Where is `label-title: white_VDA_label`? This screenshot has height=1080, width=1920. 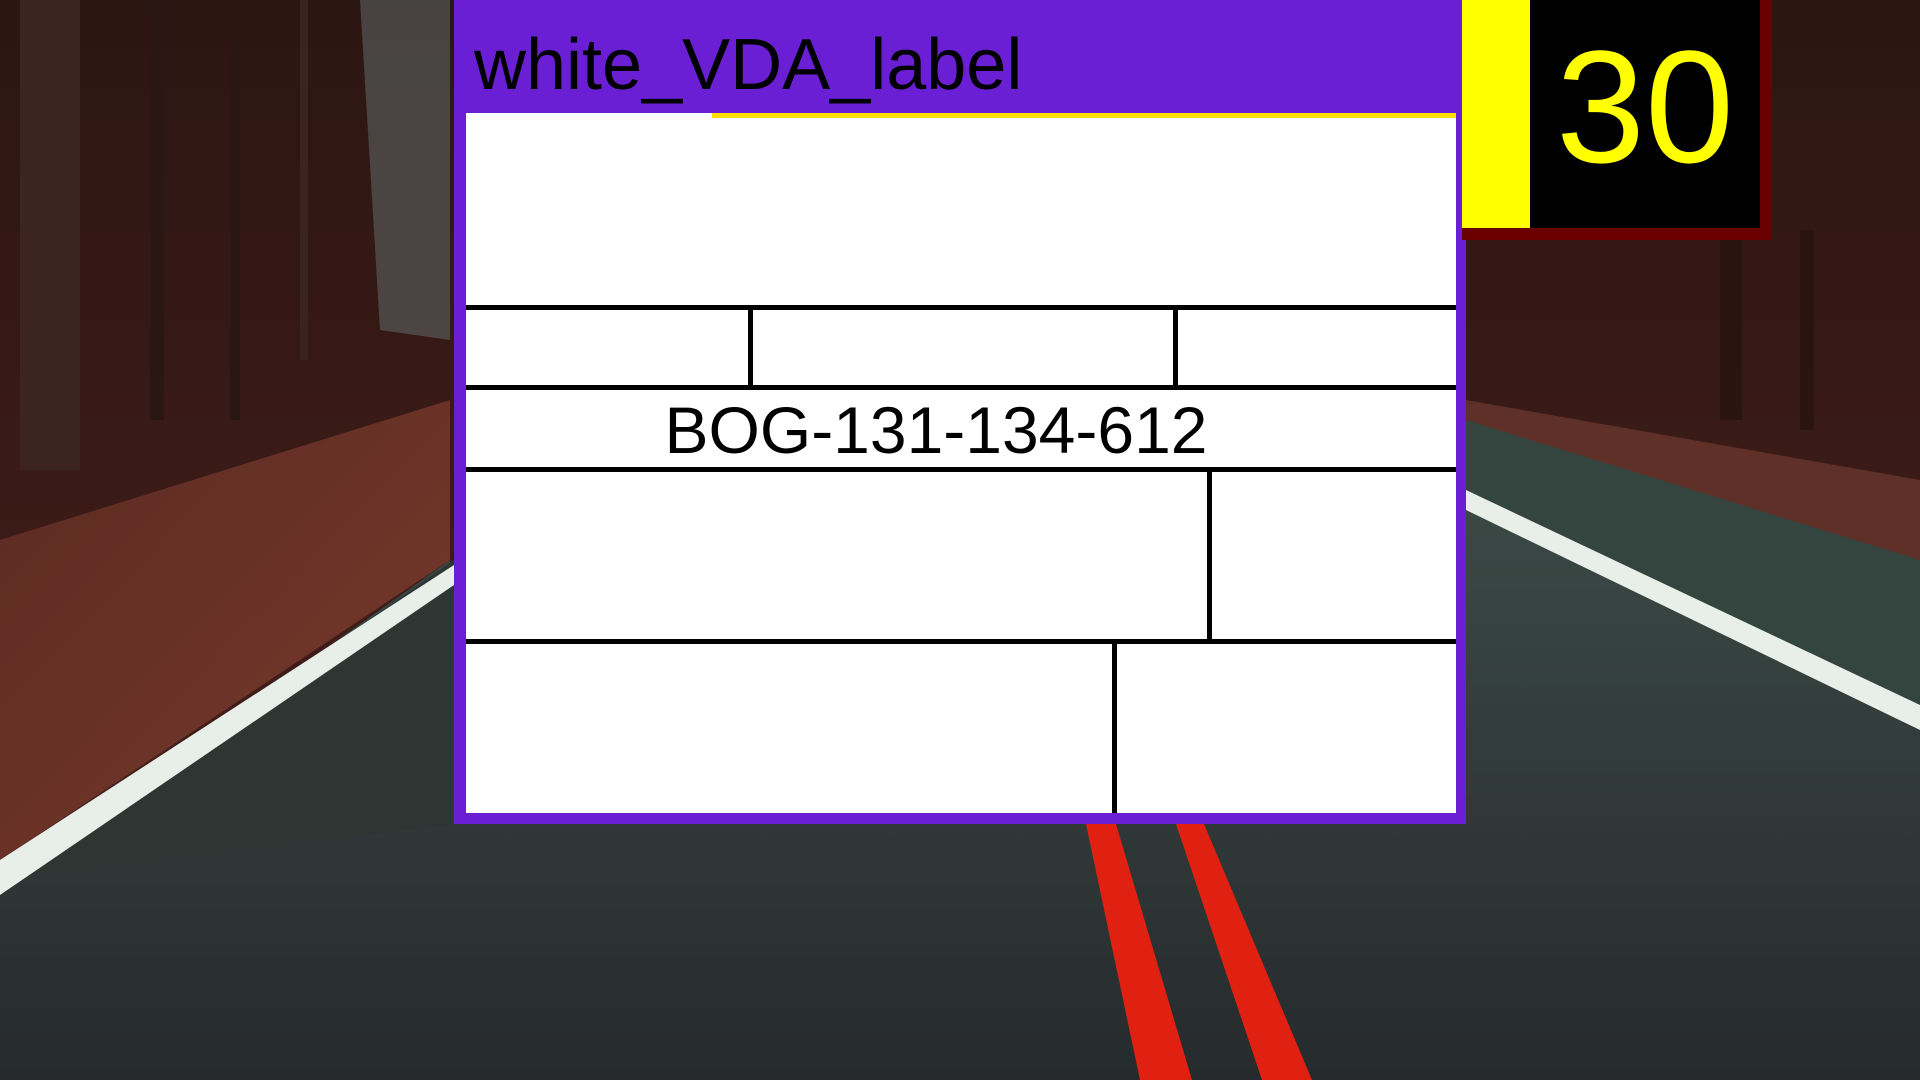 label-title: white_VDA_label is located at coordinates (748, 65).